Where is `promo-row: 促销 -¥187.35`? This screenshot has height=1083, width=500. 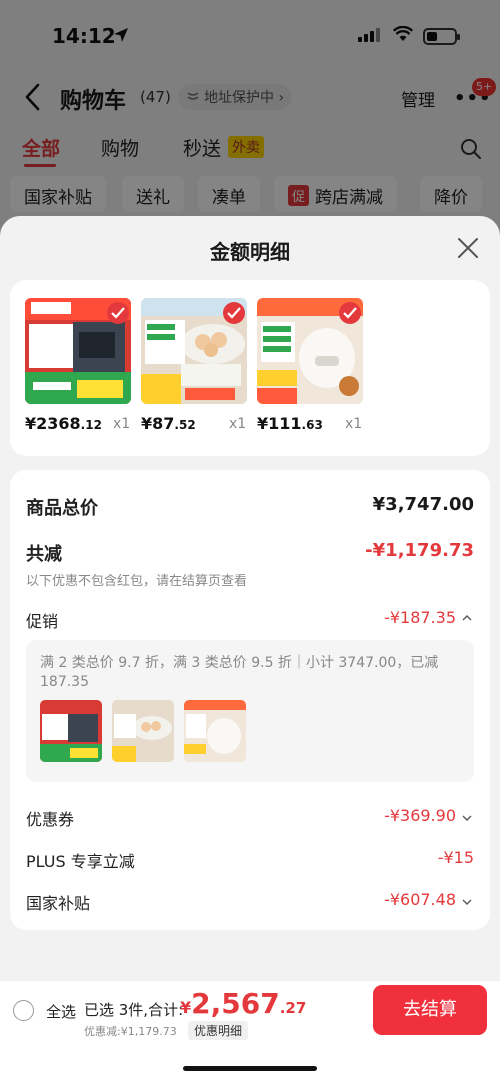
promo-row: 促销 -¥187.35 is located at coordinates (250, 620).